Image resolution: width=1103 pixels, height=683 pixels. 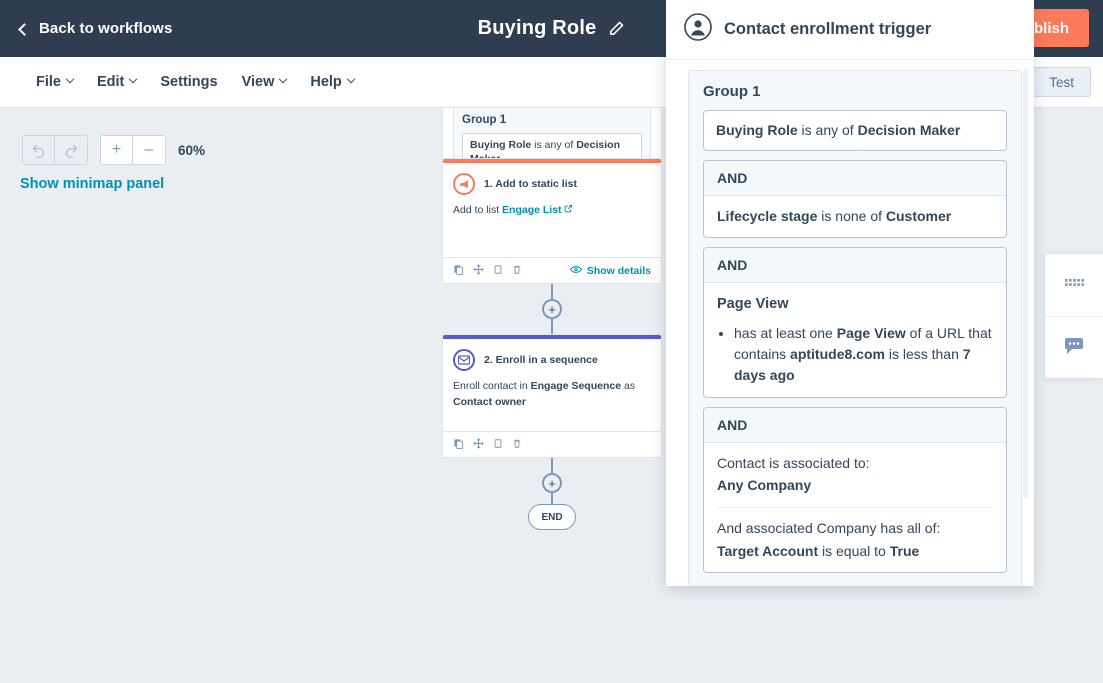 What do you see at coordinates (576, 386) in the screenshot?
I see `sequence-name: Engage Sequence` at bounding box center [576, 386].